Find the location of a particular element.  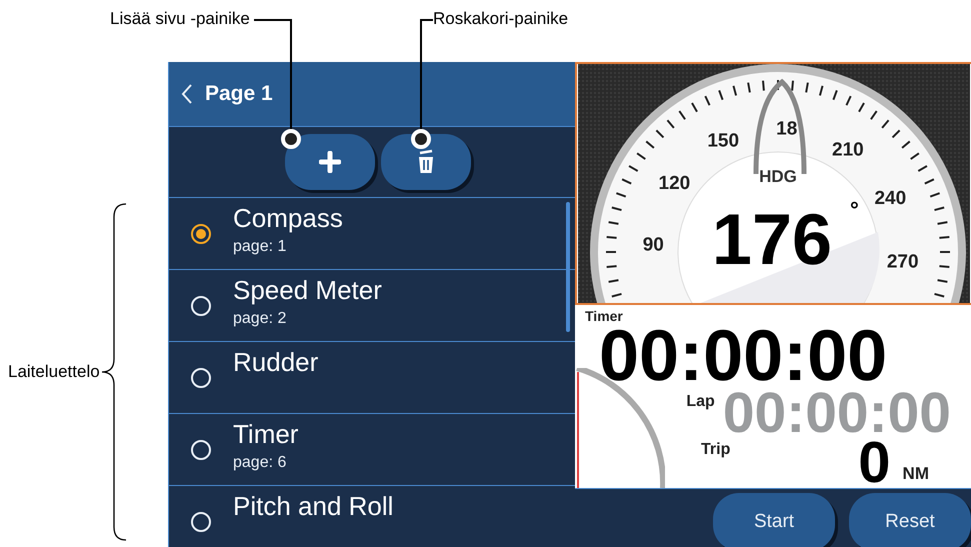

annotation-label: Laiteluettelo is located at coordinates (54, 372).